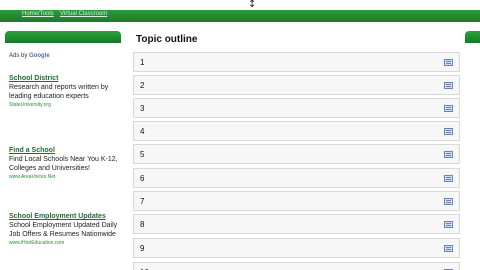 The height and width of the screenshot is (270, 480). What do you see at coordinates (142, 154) in the screenshot?
I see `topic-number: 5` at bounding box center [142, 154].